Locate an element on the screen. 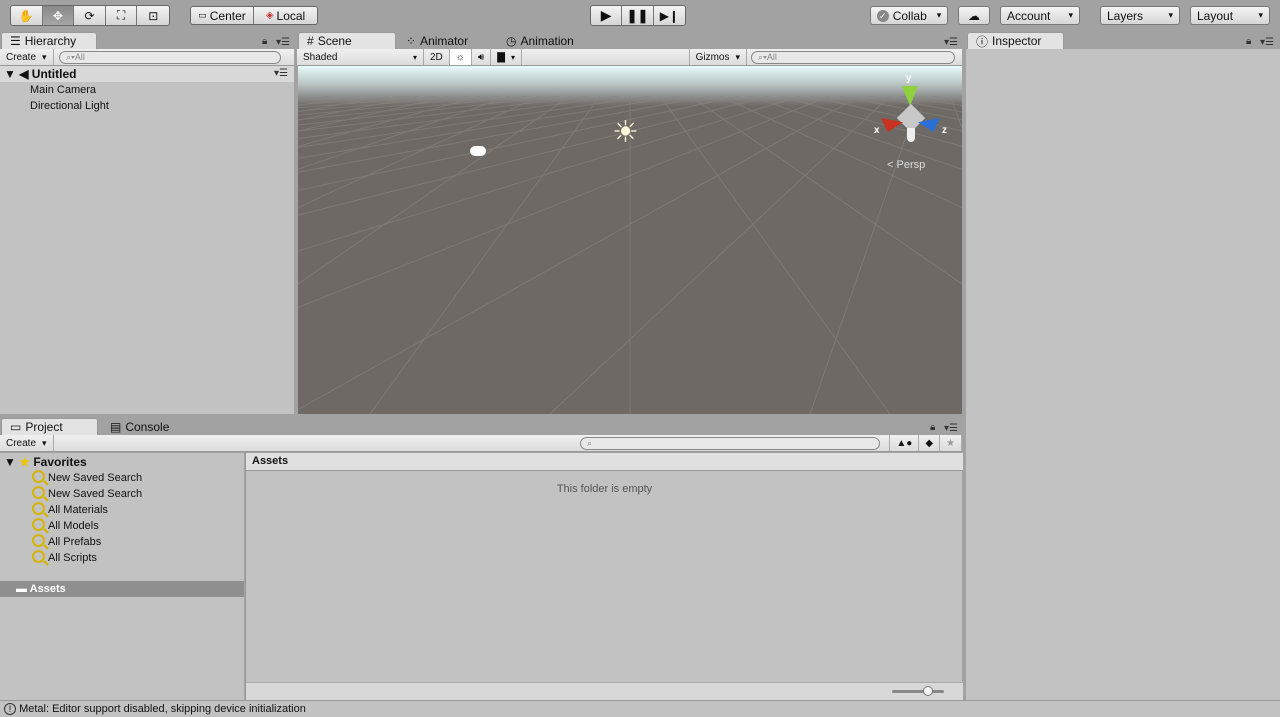  projection-label: < Persp is located at coordinates (906, 165).